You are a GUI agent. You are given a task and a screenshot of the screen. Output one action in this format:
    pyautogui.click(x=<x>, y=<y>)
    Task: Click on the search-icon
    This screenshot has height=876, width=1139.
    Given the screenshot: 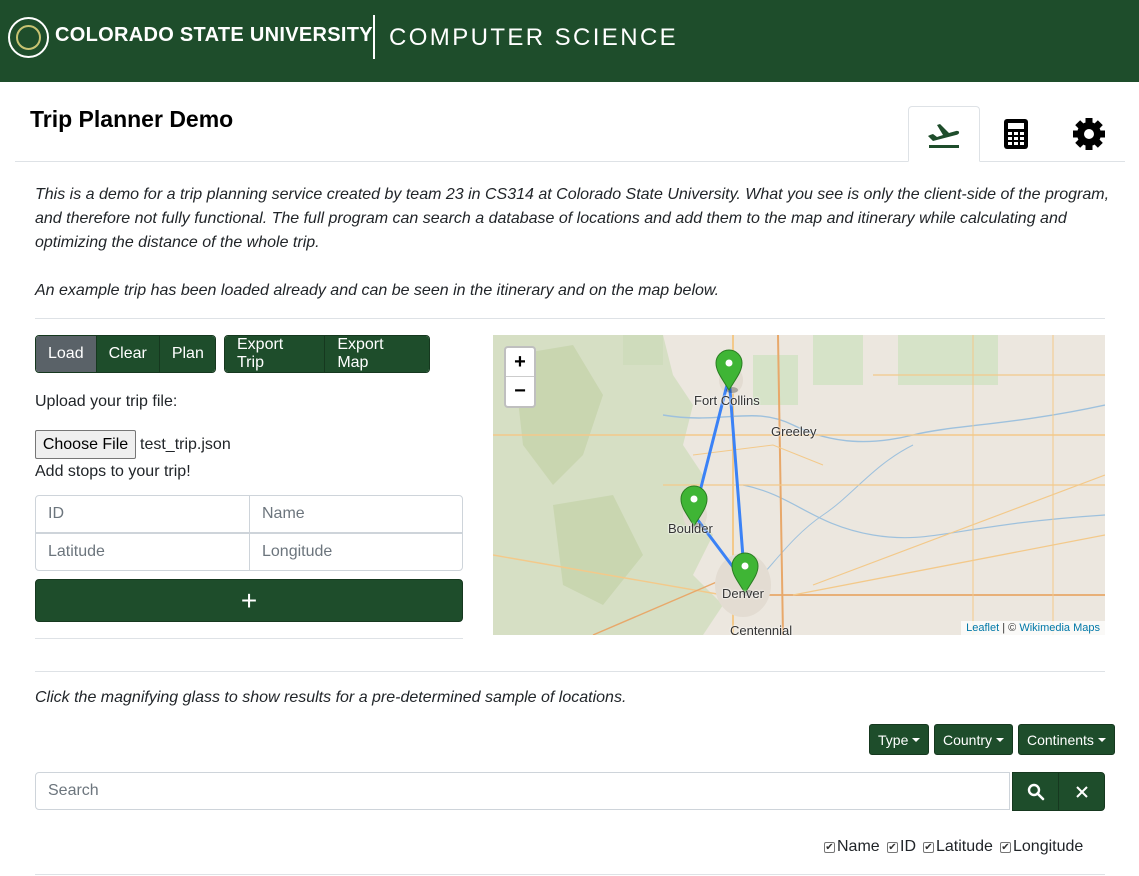 What is the action you would take?
    pyautogui.click(x=1035, y=791)
    